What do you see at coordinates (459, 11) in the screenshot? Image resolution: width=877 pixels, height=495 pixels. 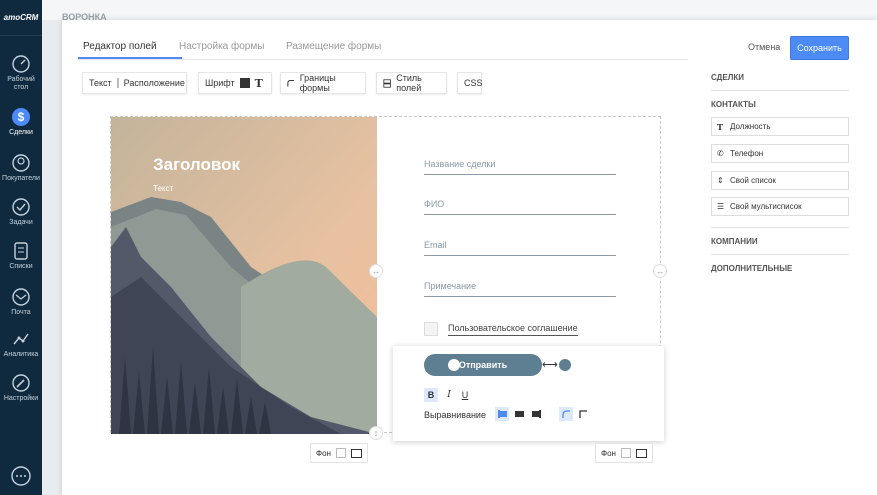 I see `background-page-header: ВОРОНКА` at bounding box center [459, 11].